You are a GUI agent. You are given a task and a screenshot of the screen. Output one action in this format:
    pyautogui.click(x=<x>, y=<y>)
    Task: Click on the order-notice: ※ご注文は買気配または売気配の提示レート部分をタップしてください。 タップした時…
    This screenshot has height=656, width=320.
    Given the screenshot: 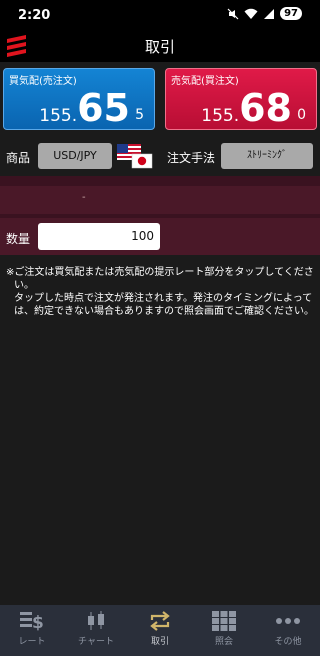 What is the action you would take?
    pyautogui.click(x=161, y=292)
    